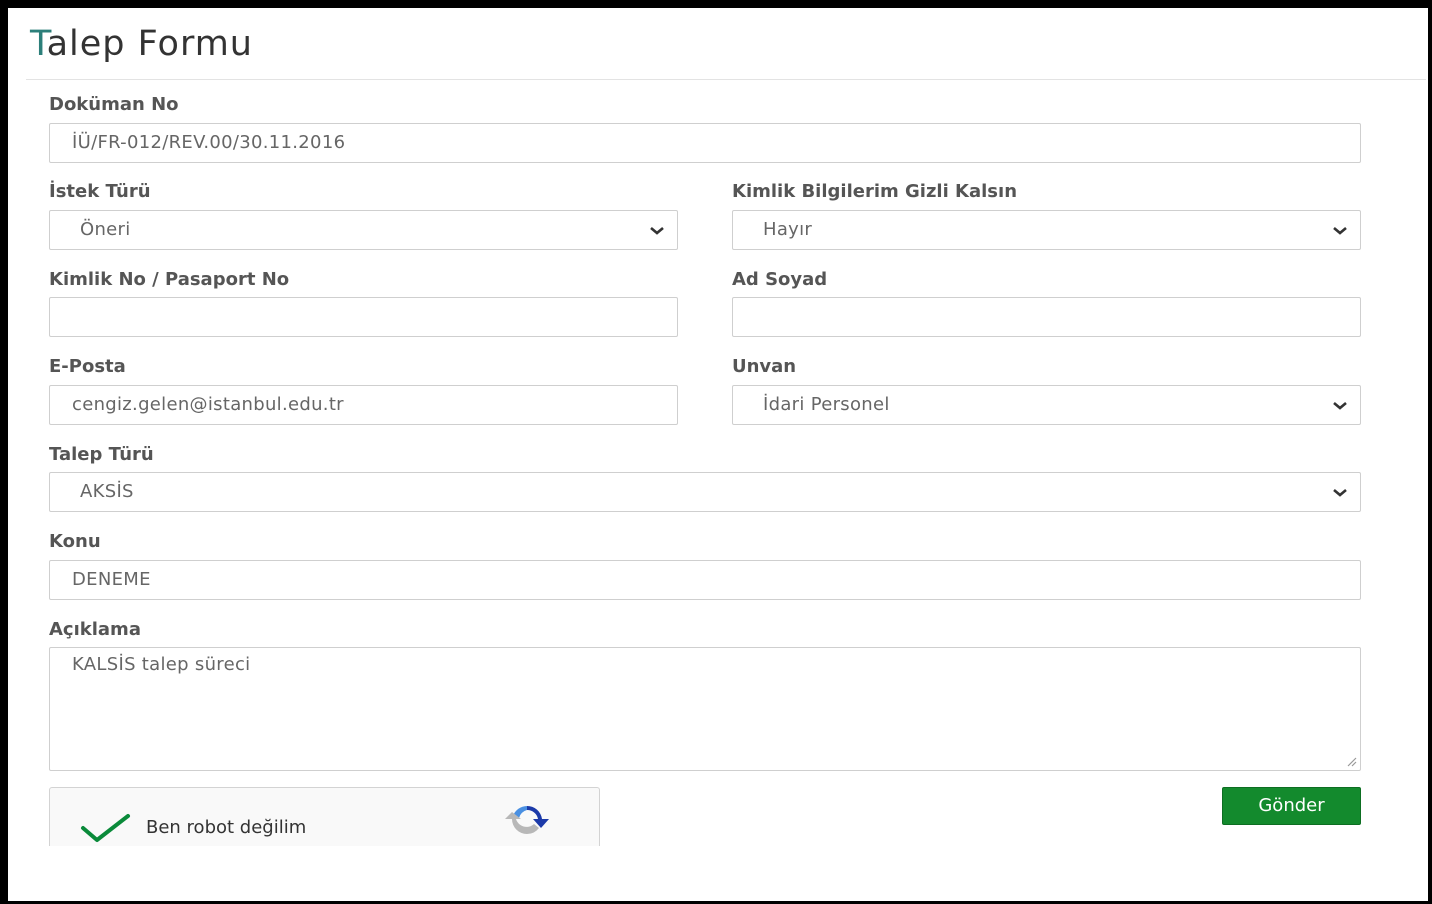 The image size is (1432, 904). I want to click on title-divider, so click(726, 79).